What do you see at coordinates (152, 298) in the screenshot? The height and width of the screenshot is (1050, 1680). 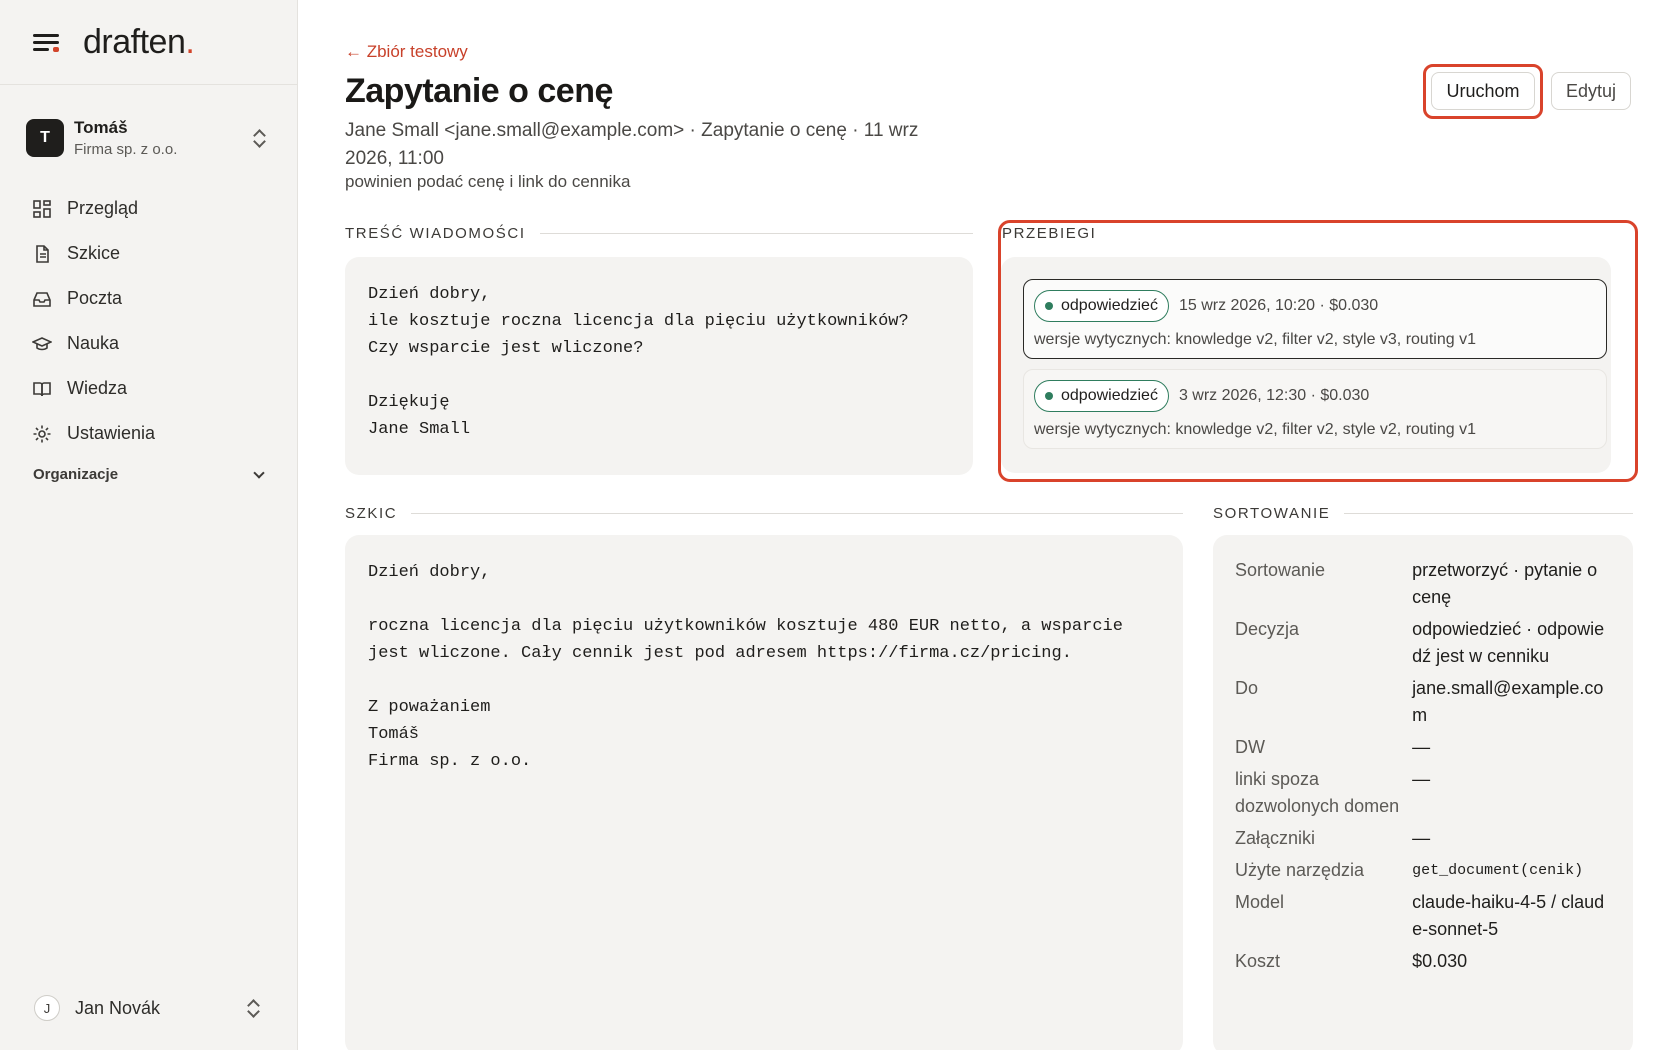 I see `sidebar-item-poczta: Poczta` at bounding box center [152, 298].